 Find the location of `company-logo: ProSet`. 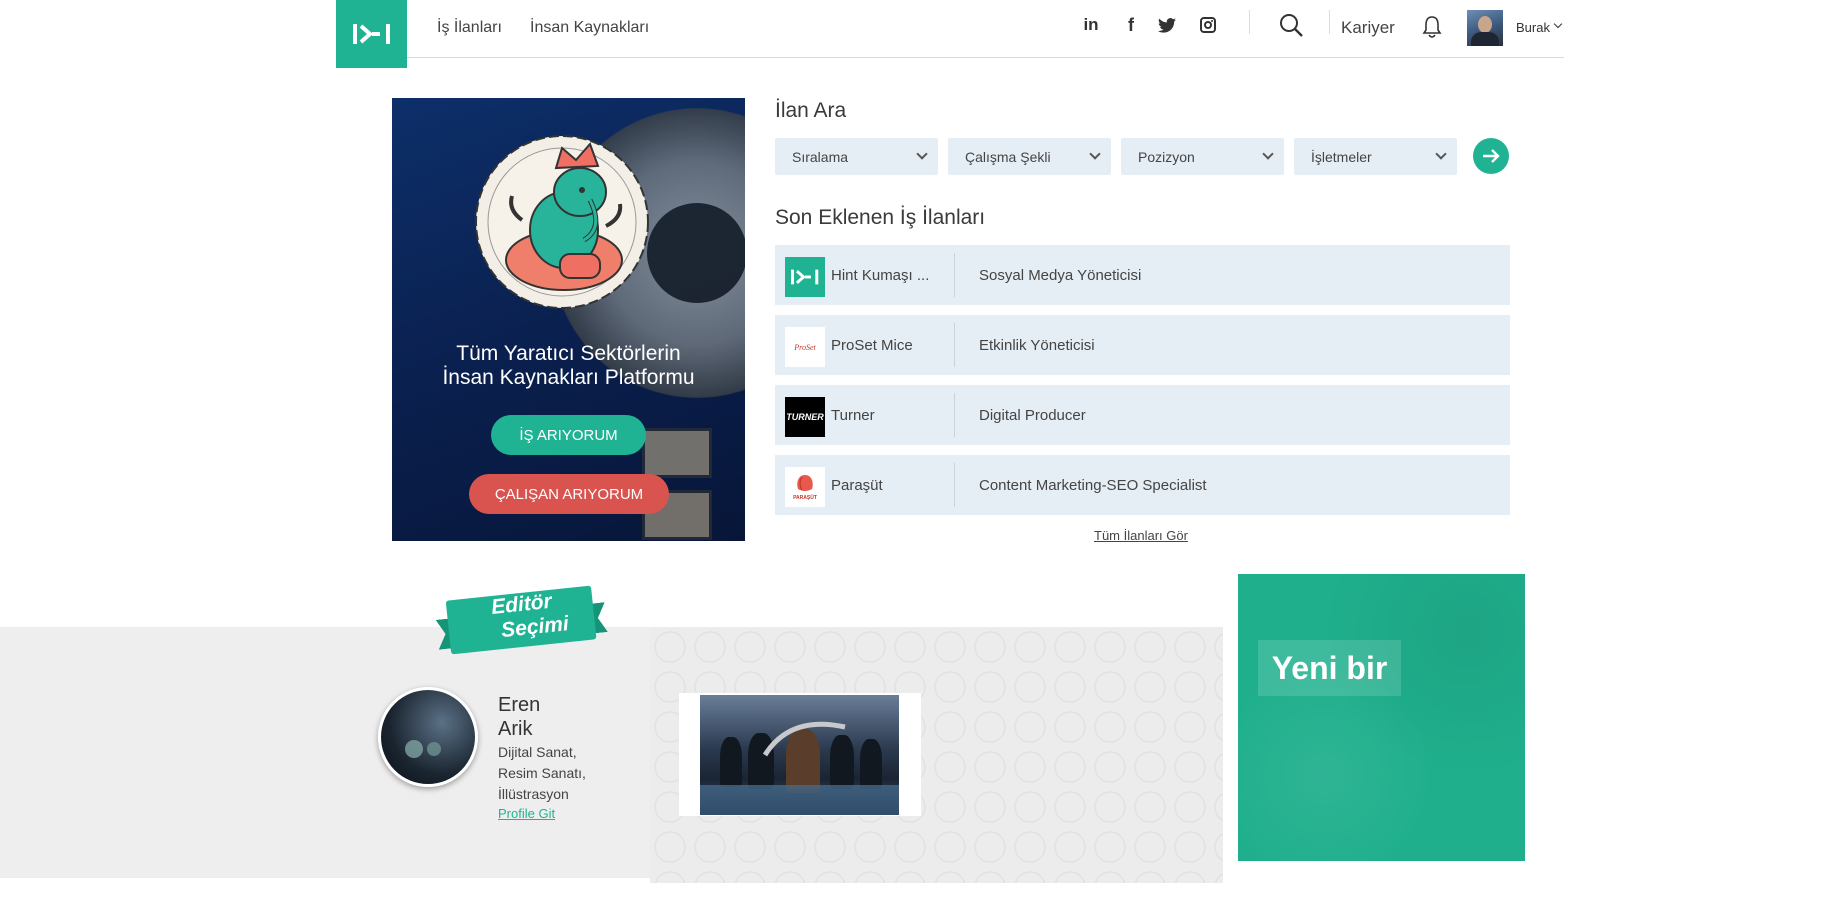

company-logo: ProSet is located at coordinates (805, 347).